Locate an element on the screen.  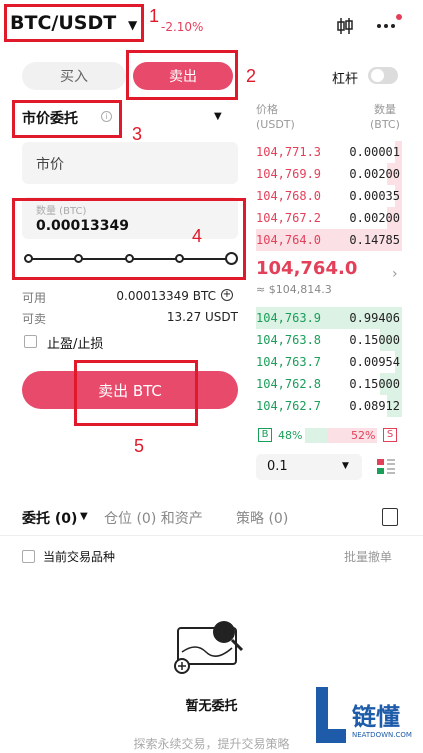
batch-cancel-button: 批量撤单 is located at coordinates (368, 556).